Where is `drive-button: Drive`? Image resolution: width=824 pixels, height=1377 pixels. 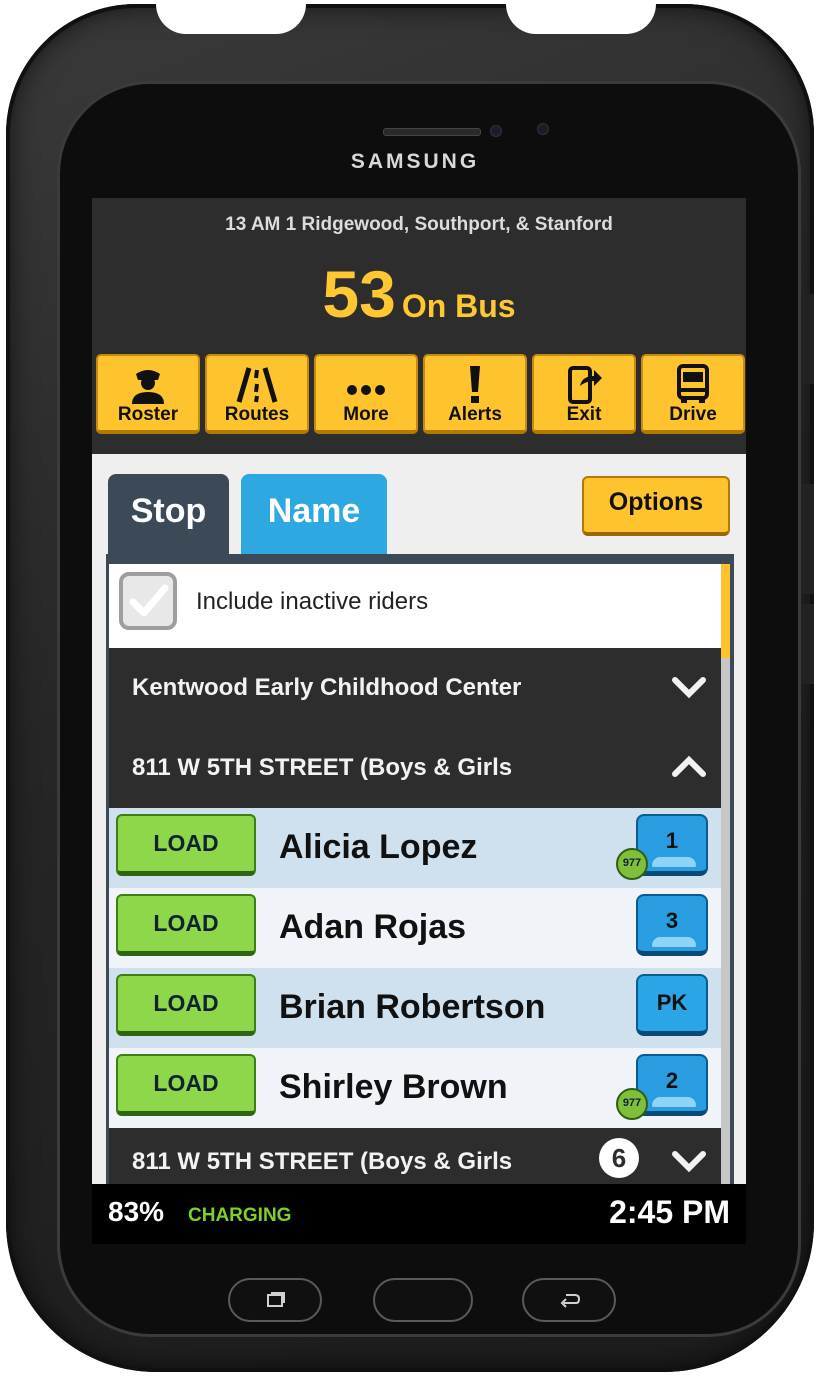 drive-button: Drive is located at coordinates (693, 394).